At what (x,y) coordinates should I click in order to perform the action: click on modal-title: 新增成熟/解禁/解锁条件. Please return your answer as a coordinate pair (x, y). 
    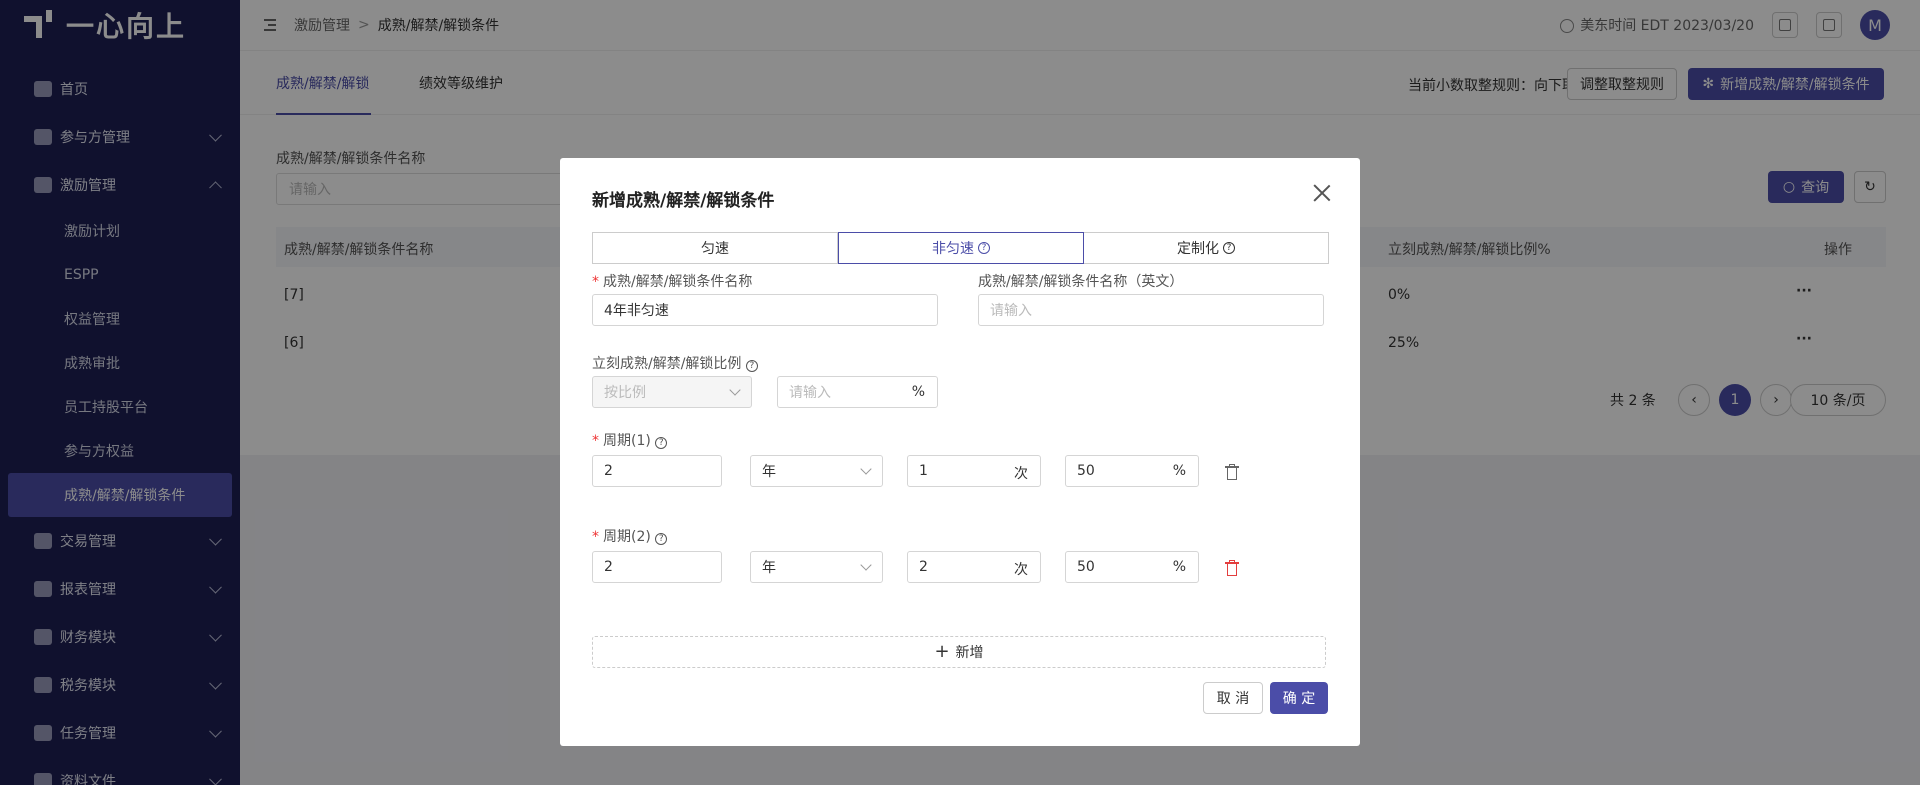
    Looking at the image, I should click on (683, 201).